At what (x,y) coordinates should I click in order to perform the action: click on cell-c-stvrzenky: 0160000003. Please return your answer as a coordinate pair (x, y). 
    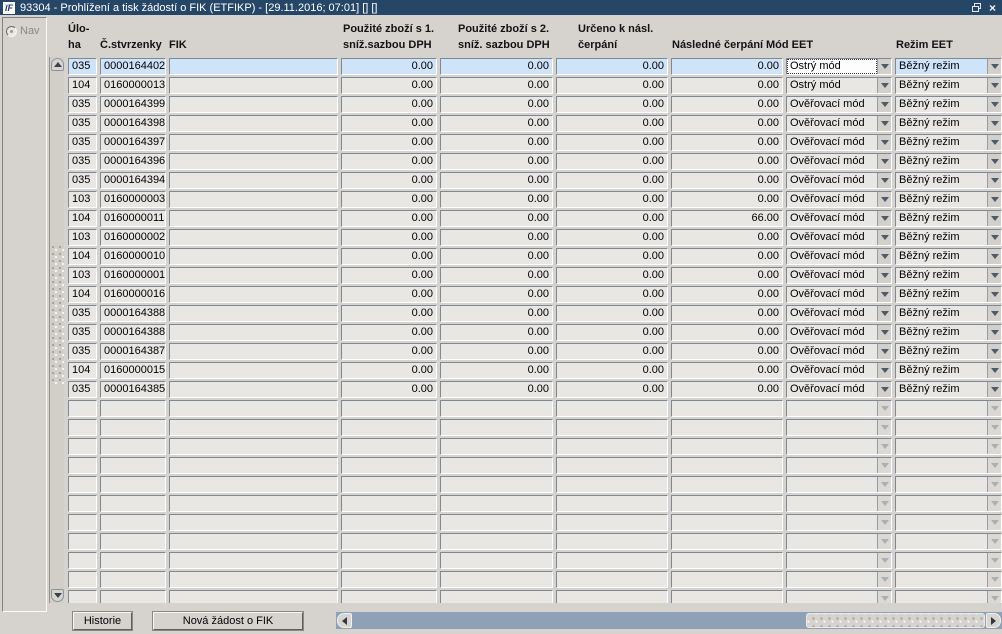
    Looking at the image, I should click on (133, 199).